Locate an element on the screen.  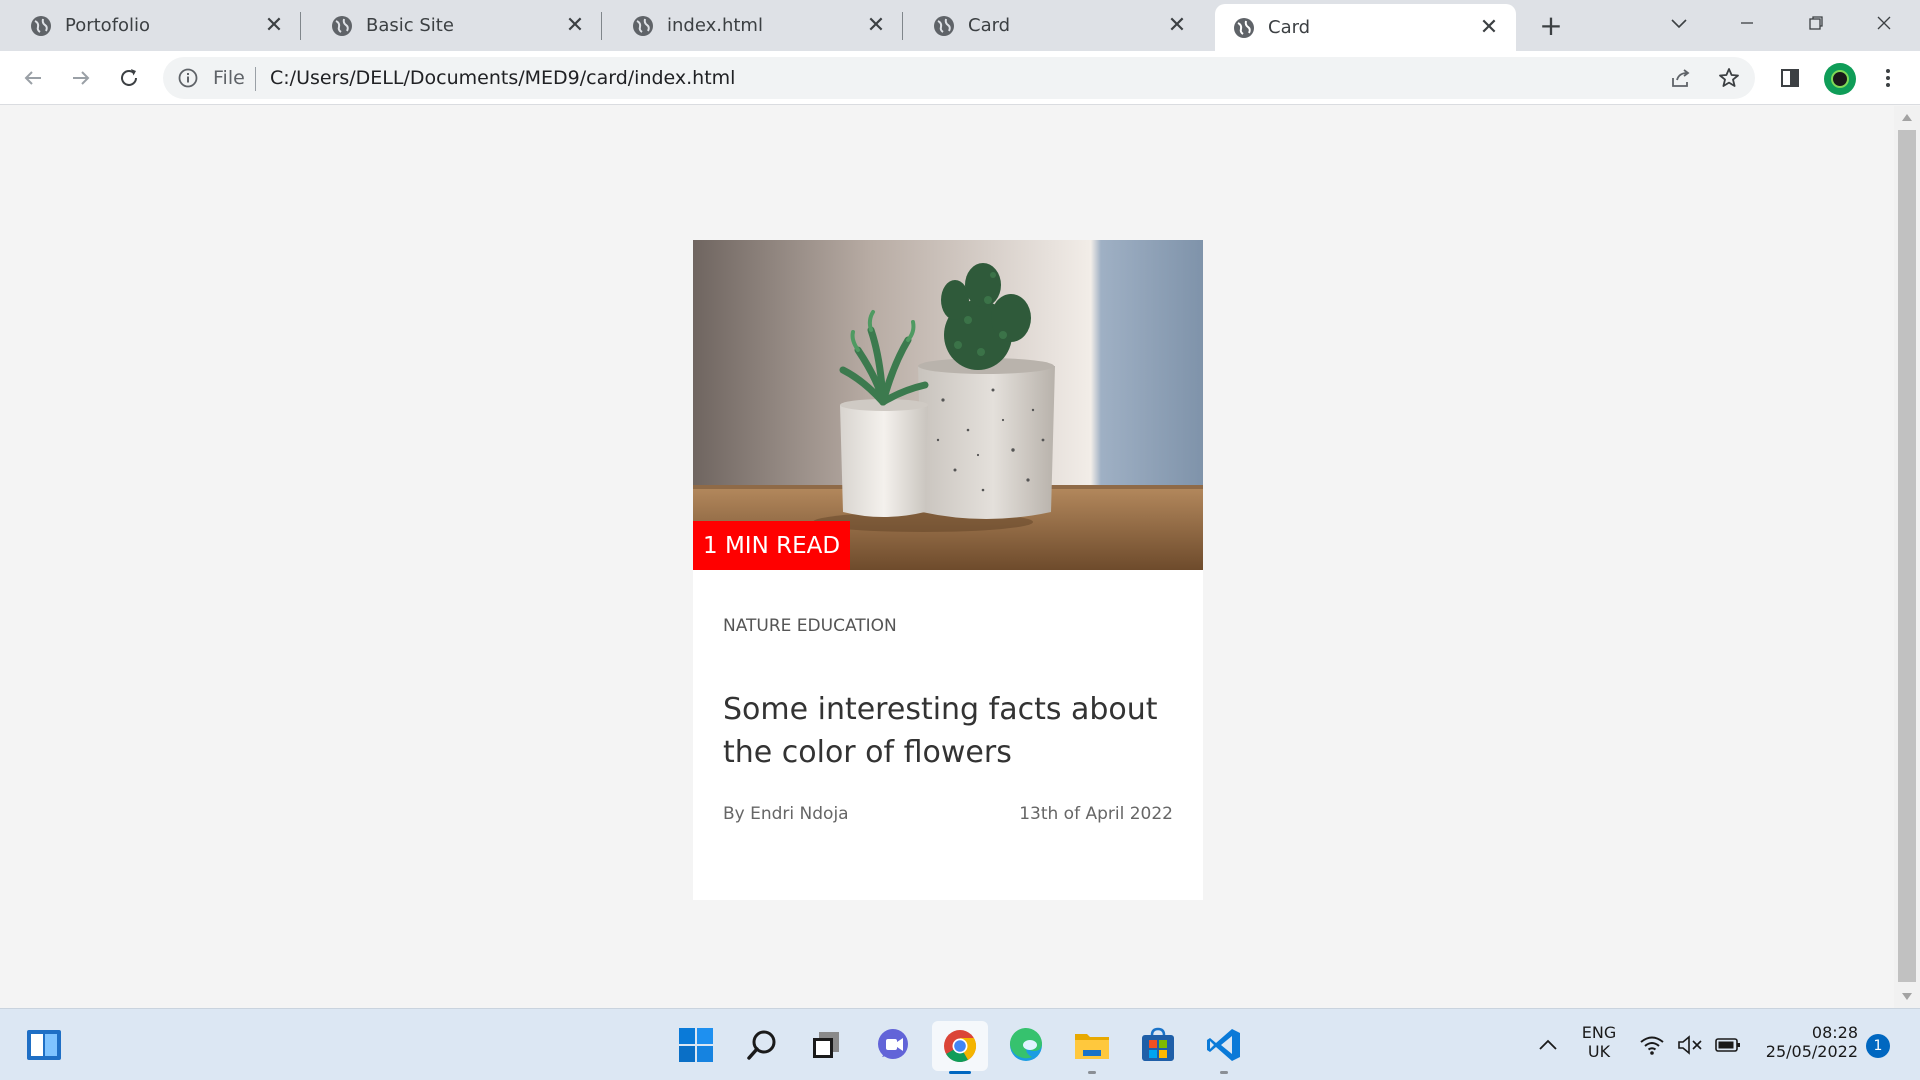
file-explorer-button is located at coordinates (1092, 1045).